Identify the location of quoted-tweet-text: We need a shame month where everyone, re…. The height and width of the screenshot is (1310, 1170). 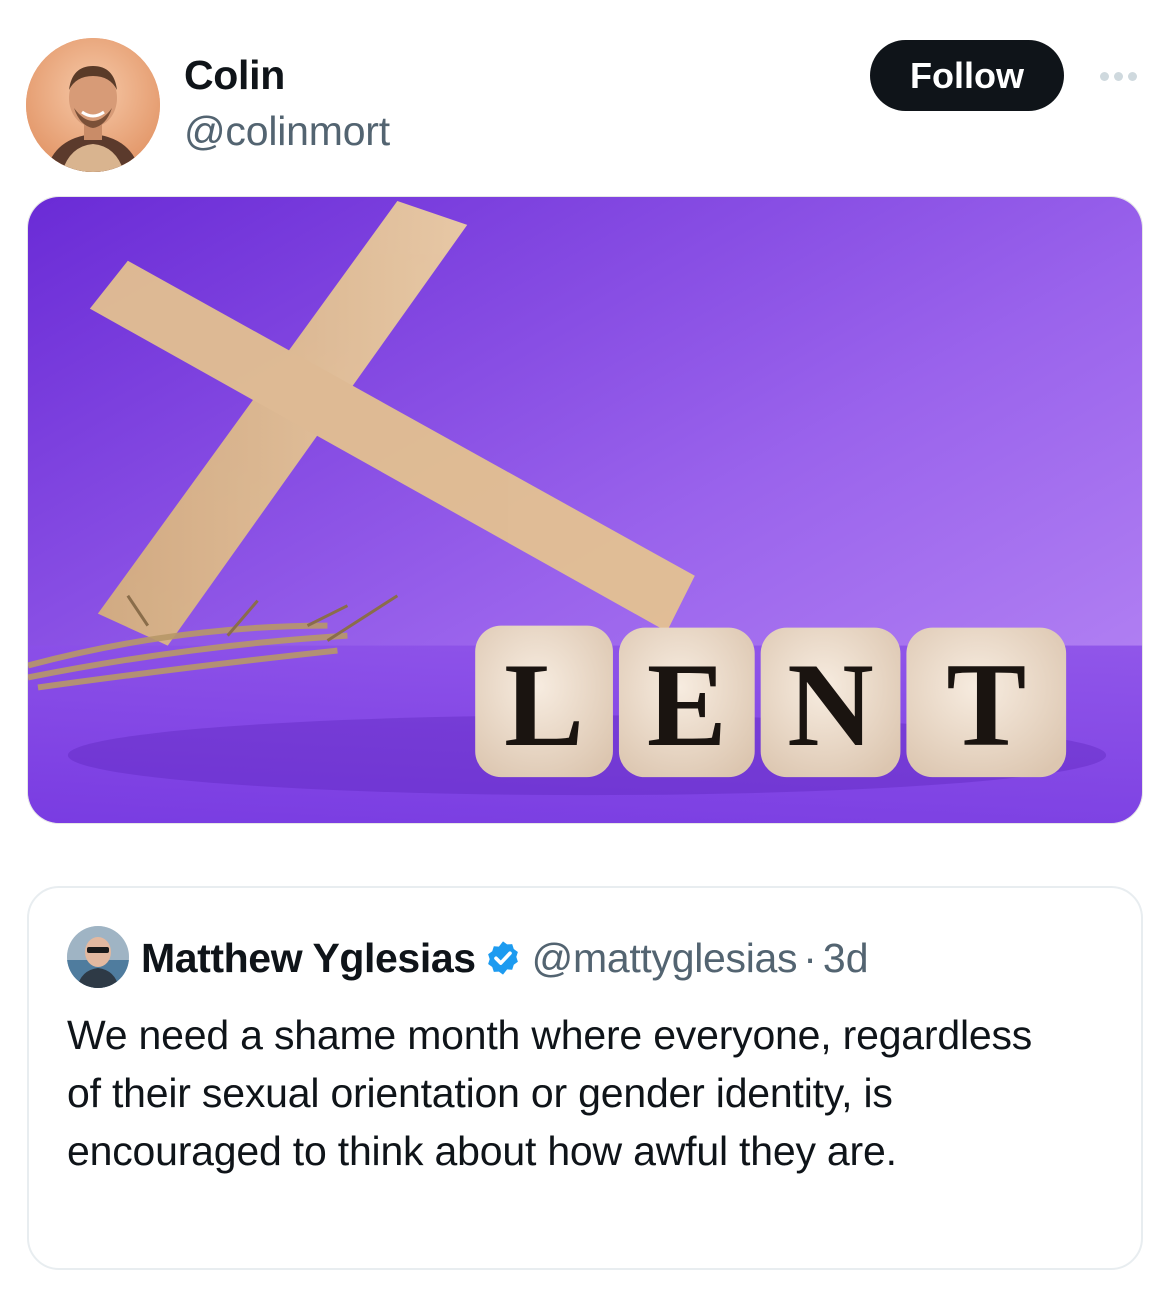
(550, 1093).